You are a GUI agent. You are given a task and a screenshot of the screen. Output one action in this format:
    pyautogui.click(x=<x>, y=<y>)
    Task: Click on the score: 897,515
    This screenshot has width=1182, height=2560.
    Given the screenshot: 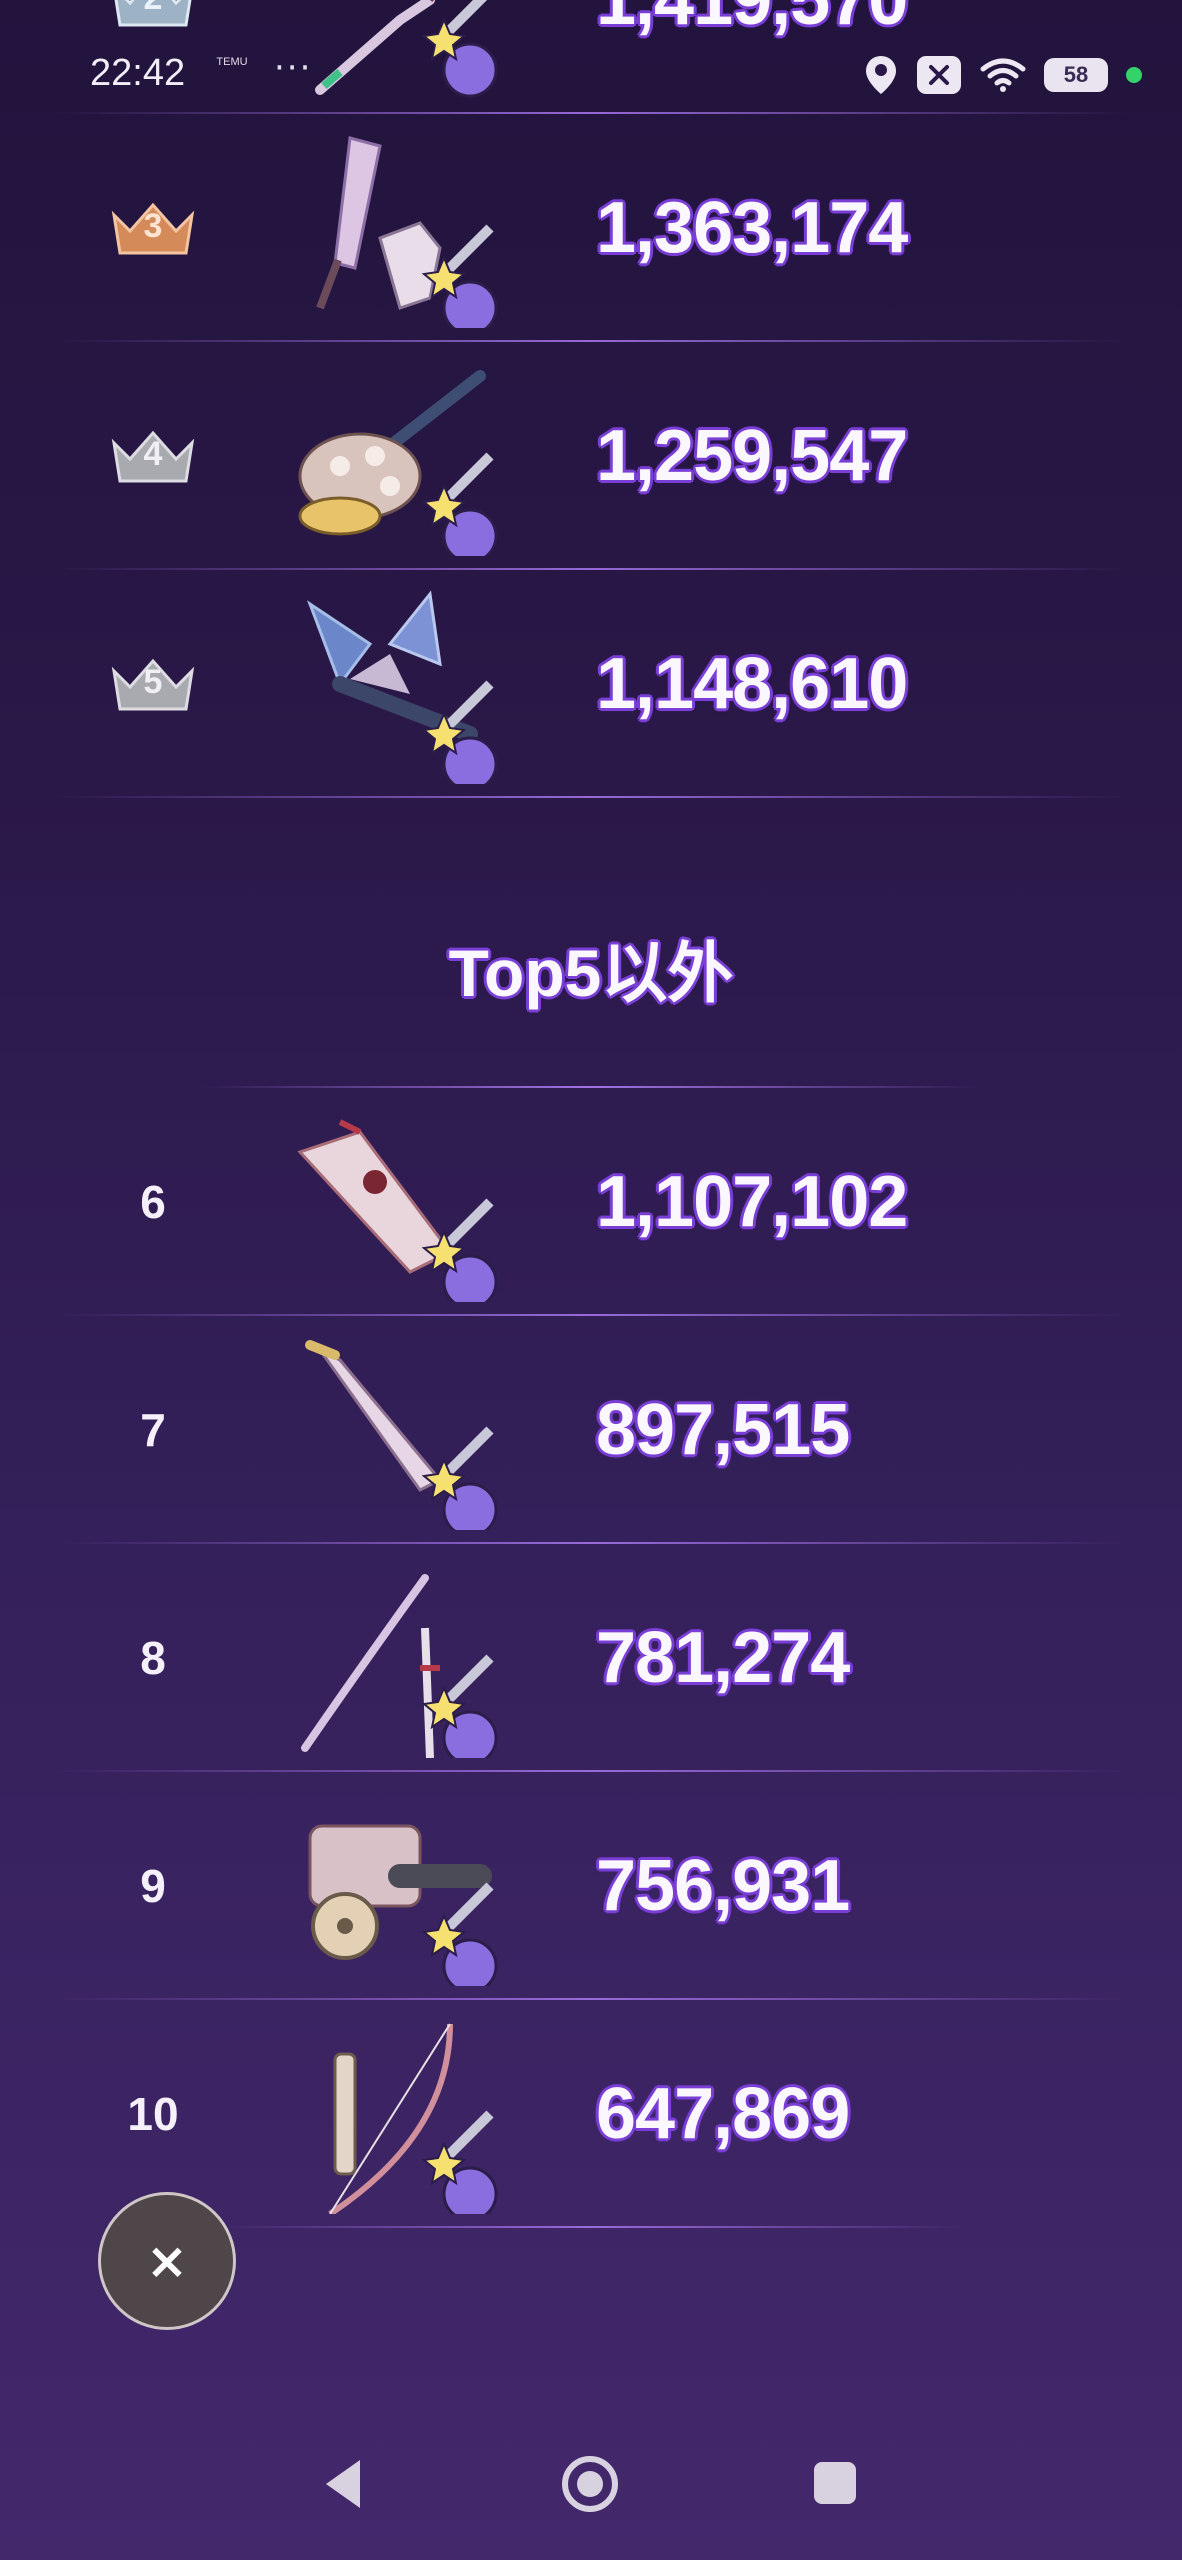 What is the action you would take?
    pyautogui.click(x=723, y=1430)
    